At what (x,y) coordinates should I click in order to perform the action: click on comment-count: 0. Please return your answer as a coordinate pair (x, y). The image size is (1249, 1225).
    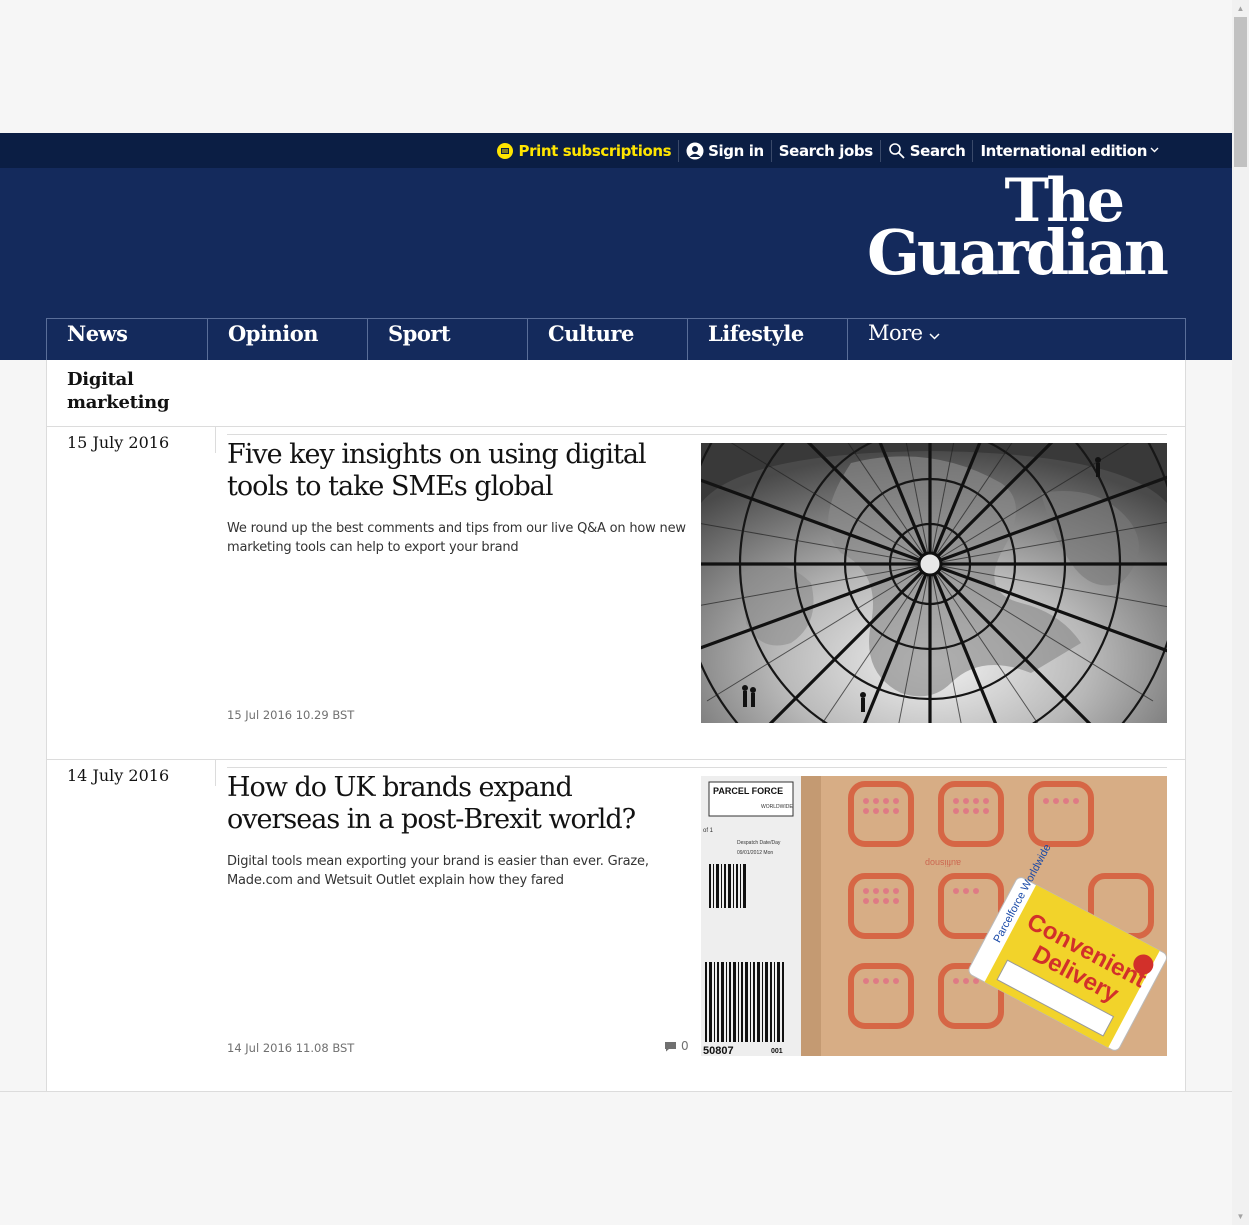
    Looking at the image, I should click on (676, 1046).